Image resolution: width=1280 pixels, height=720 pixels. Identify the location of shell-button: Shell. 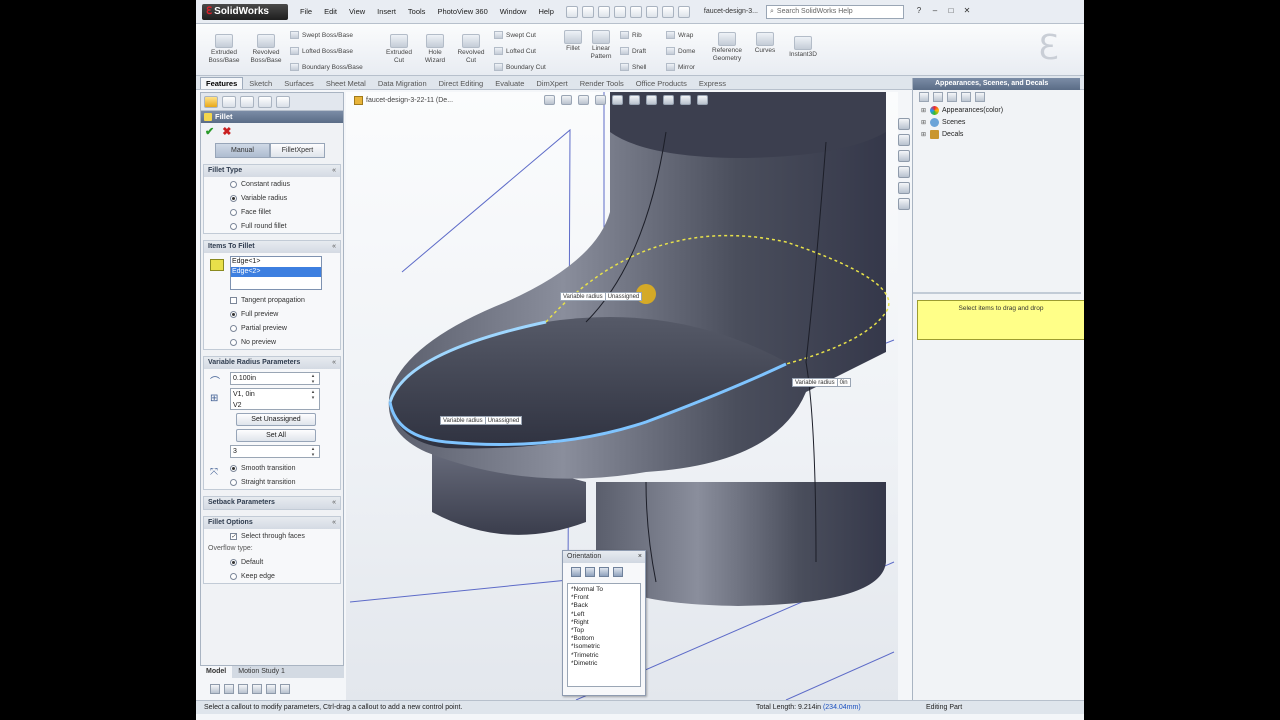
(633, 67).